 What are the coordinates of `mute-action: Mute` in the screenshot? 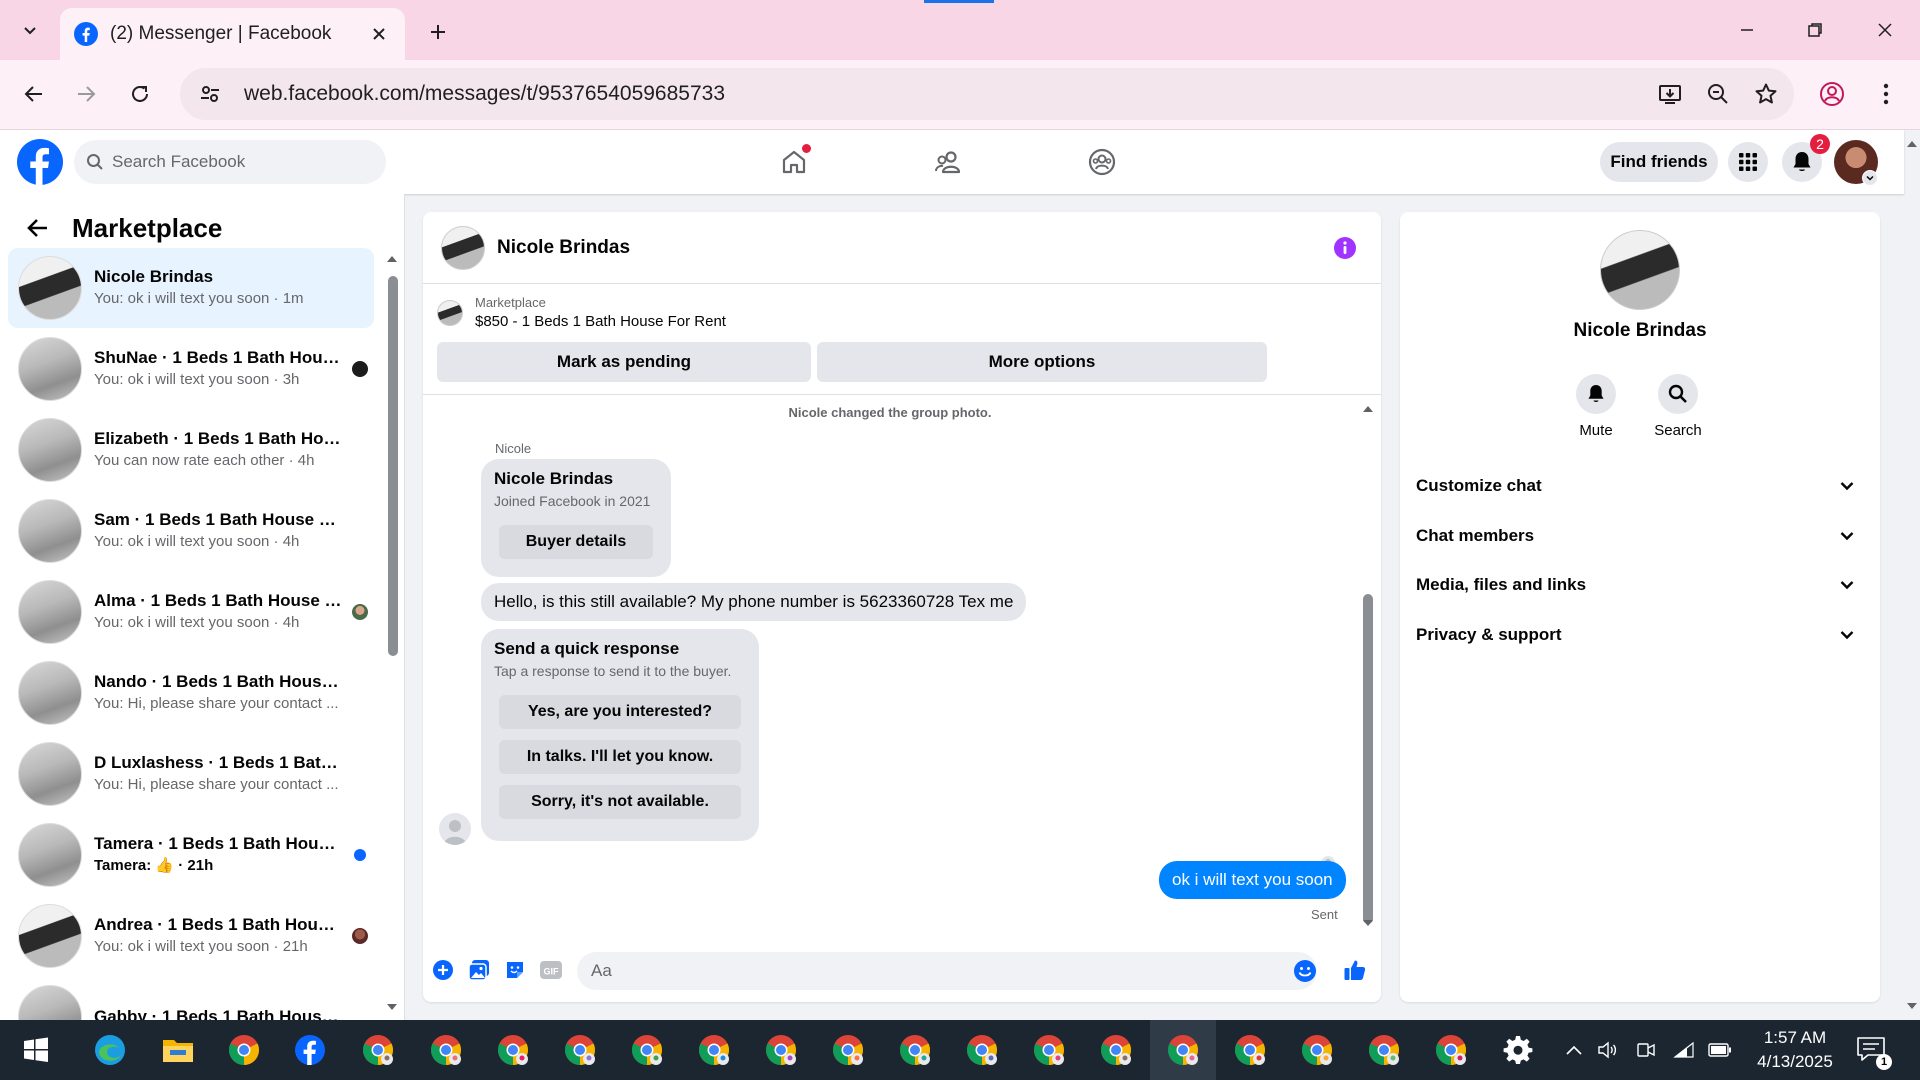 It's located at (1596, 406).